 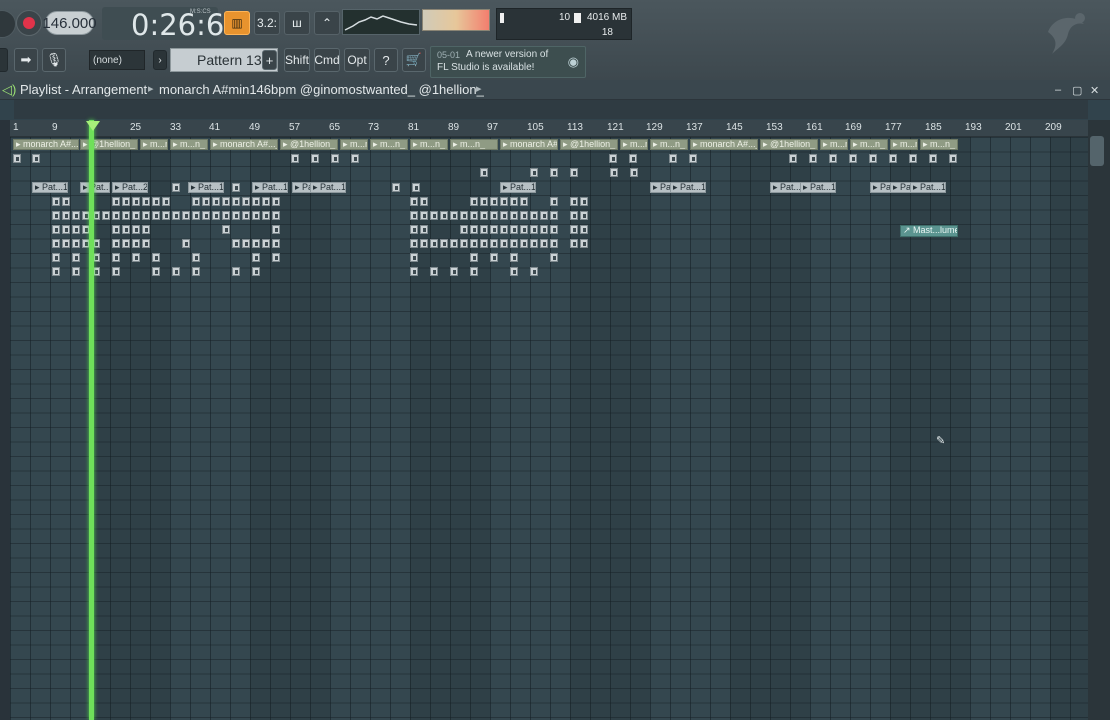 What do you see at coordinates (4, 60) in the screenshot?
I see `menu-button` at bounding box center [4, 60].